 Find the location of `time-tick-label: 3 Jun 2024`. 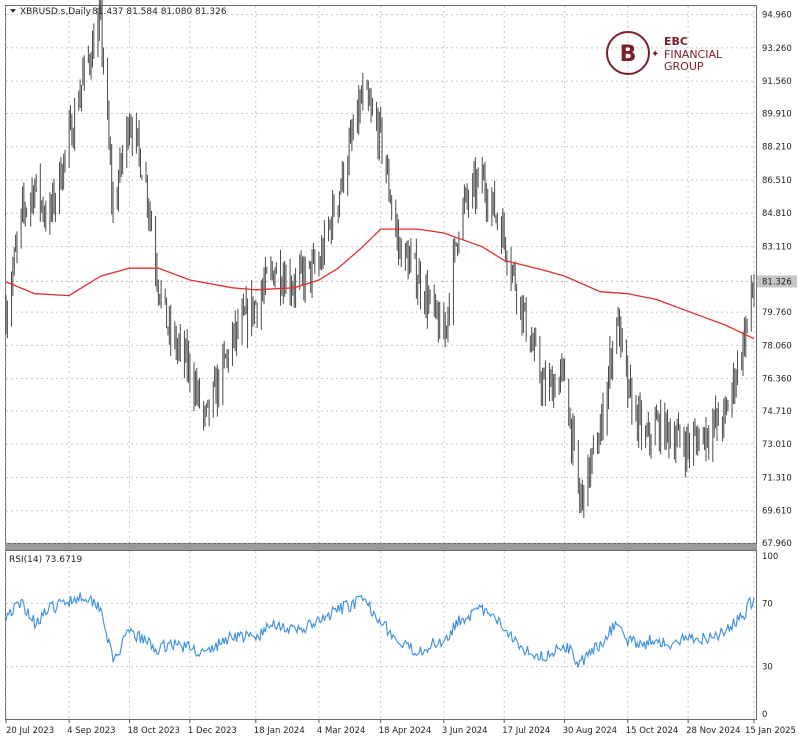

time-tick-label: 3 Jun 2024 is located at coordinates (465, 731).